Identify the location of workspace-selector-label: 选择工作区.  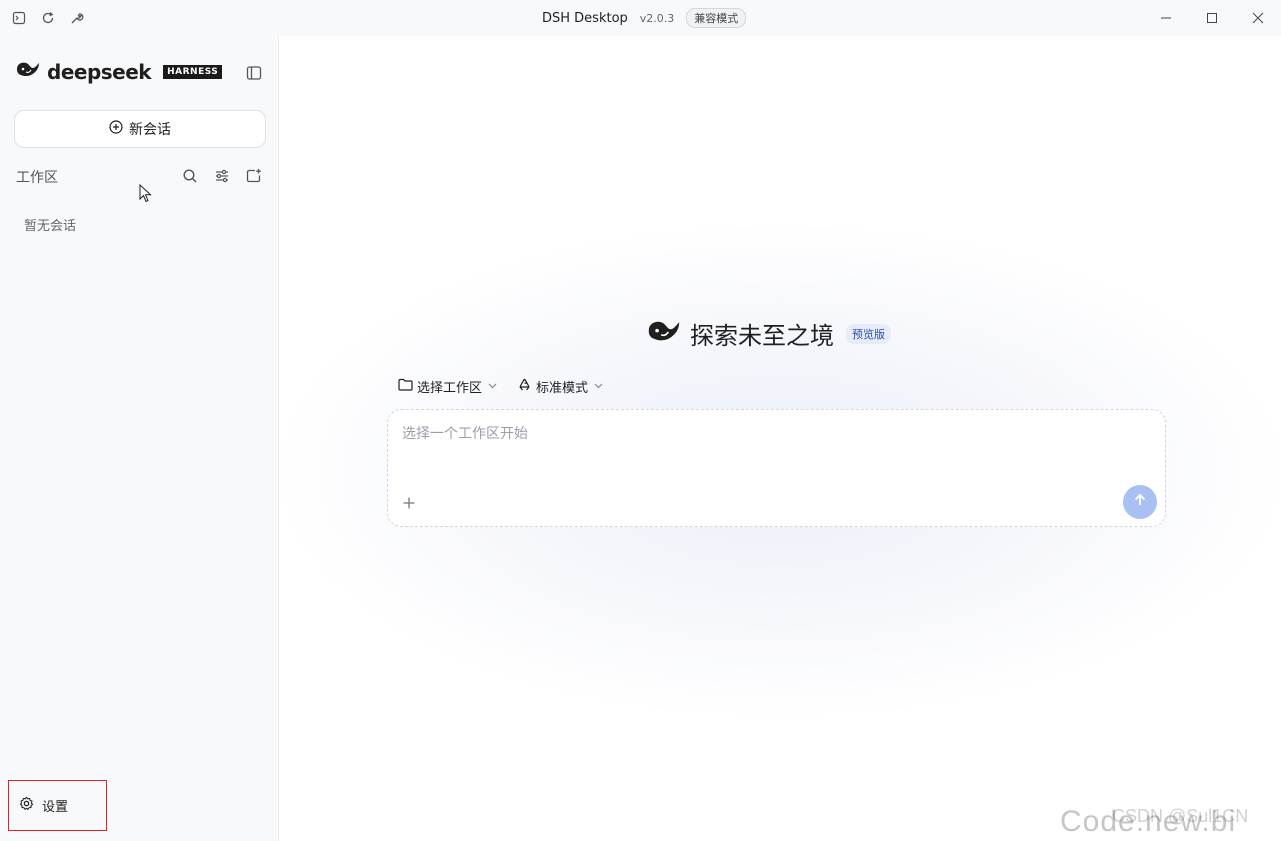
(450, 388).